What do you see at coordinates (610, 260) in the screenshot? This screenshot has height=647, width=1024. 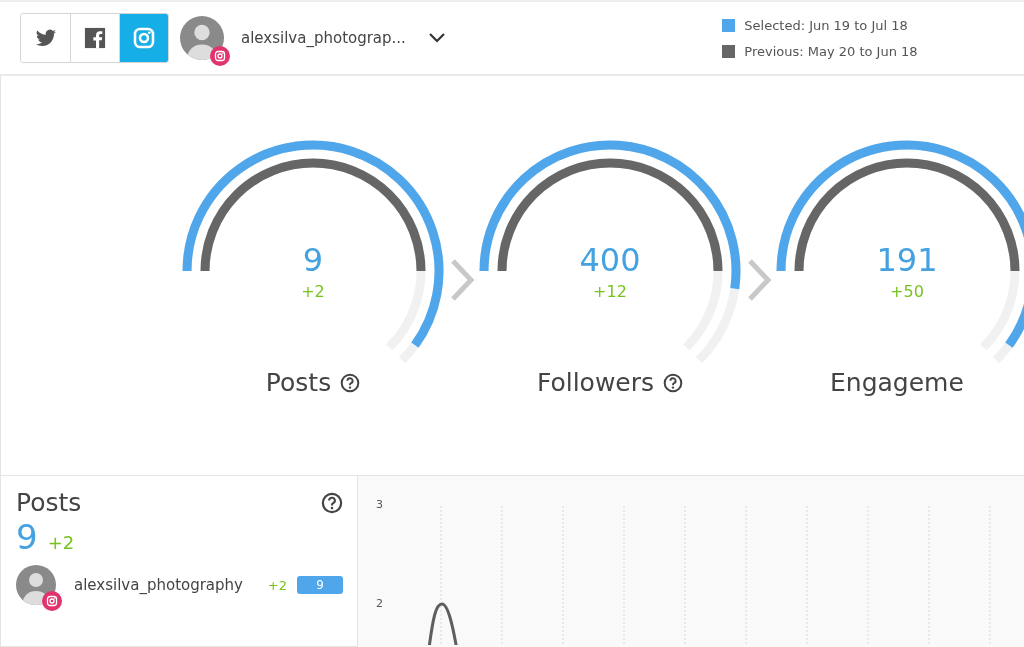 I see `gauge-value: 400` at bounding box center [610, 260].